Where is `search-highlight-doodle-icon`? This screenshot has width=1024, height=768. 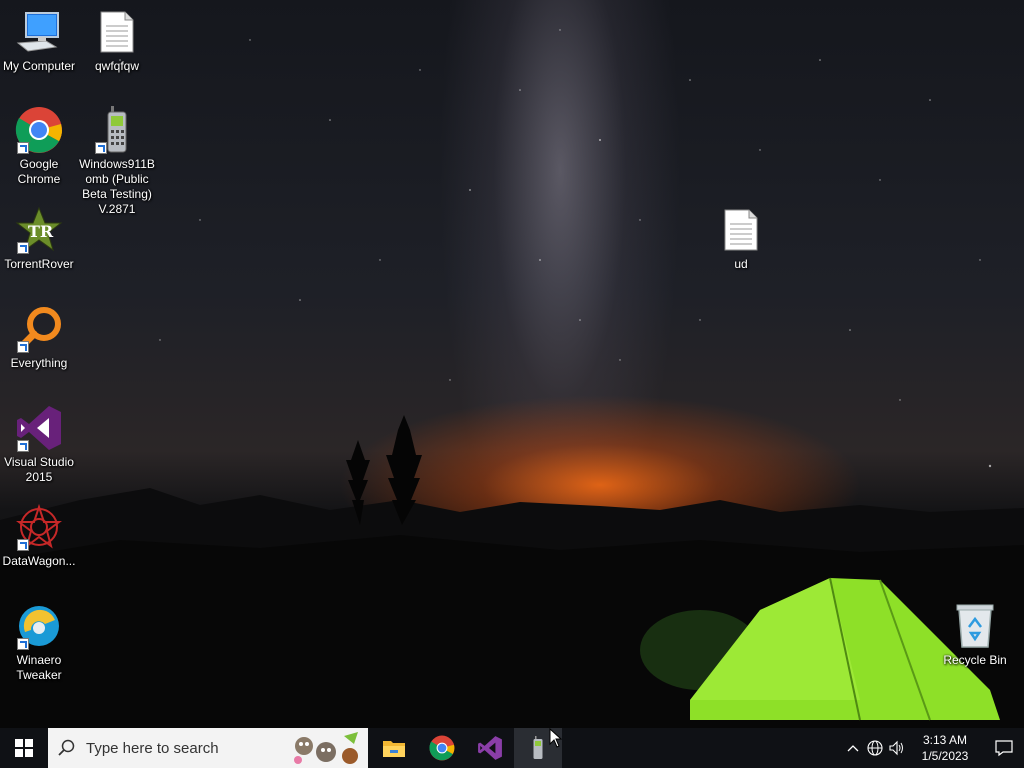
search-highlight-doodle-icon is located at coordinates (326, 748).